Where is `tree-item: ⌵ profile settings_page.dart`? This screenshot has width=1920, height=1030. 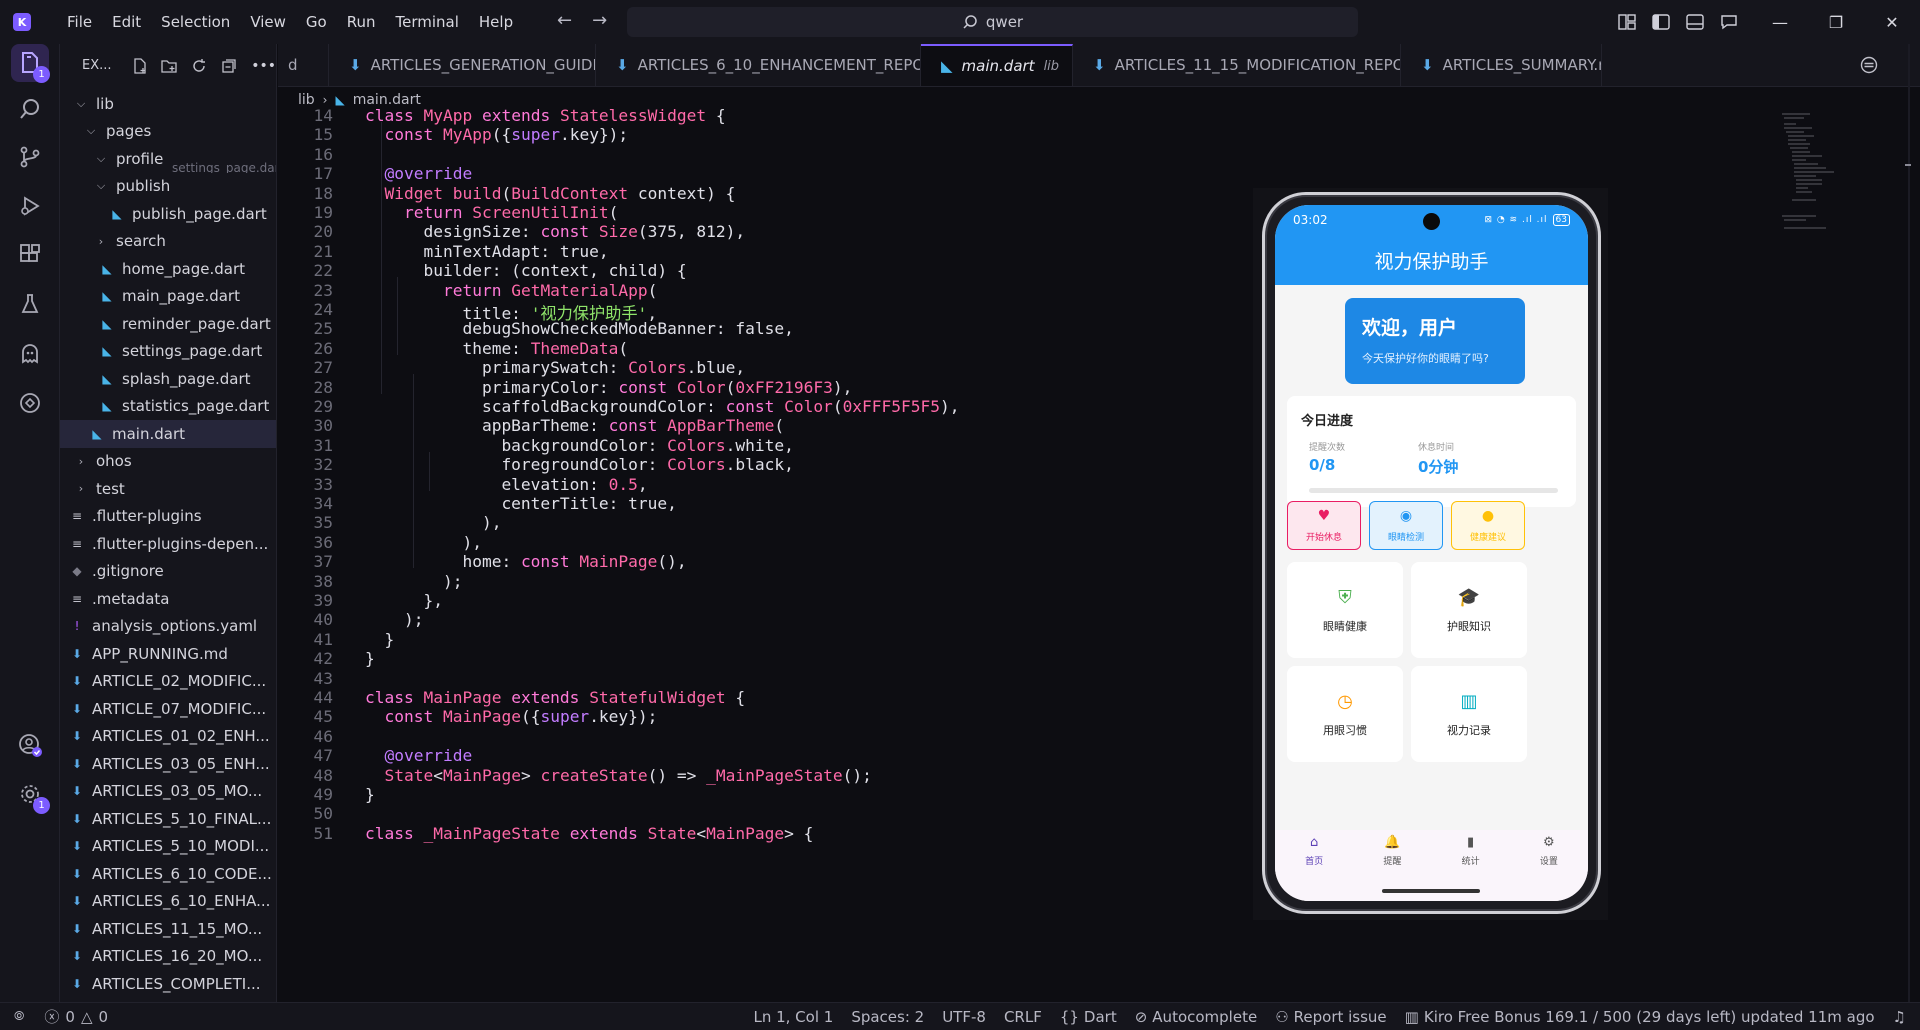 tree-item: ⌵ profile settings_page.dart is located at coordinates (168, 159).